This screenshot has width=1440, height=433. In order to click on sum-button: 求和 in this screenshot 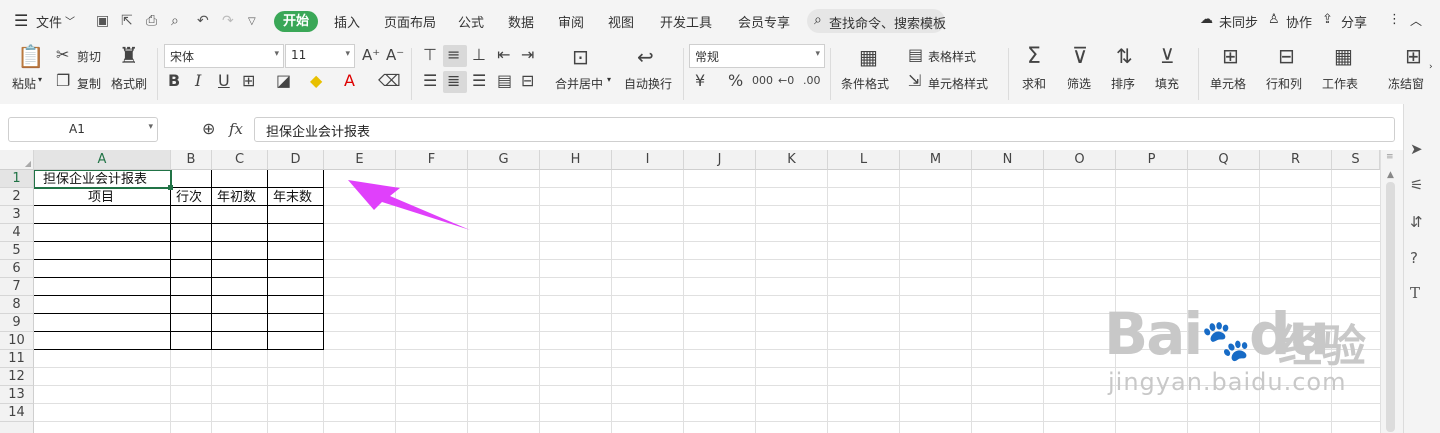, I will do `click(1034, 83)`.